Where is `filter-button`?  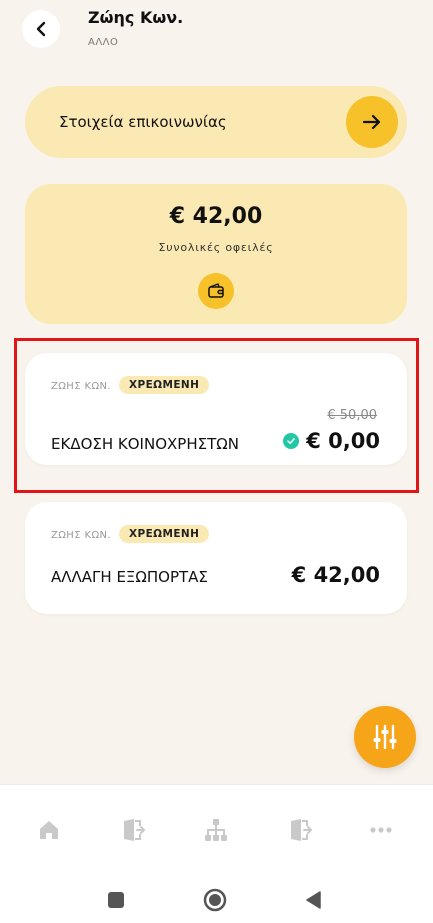
filter-button is located at coordinates (385, 737).